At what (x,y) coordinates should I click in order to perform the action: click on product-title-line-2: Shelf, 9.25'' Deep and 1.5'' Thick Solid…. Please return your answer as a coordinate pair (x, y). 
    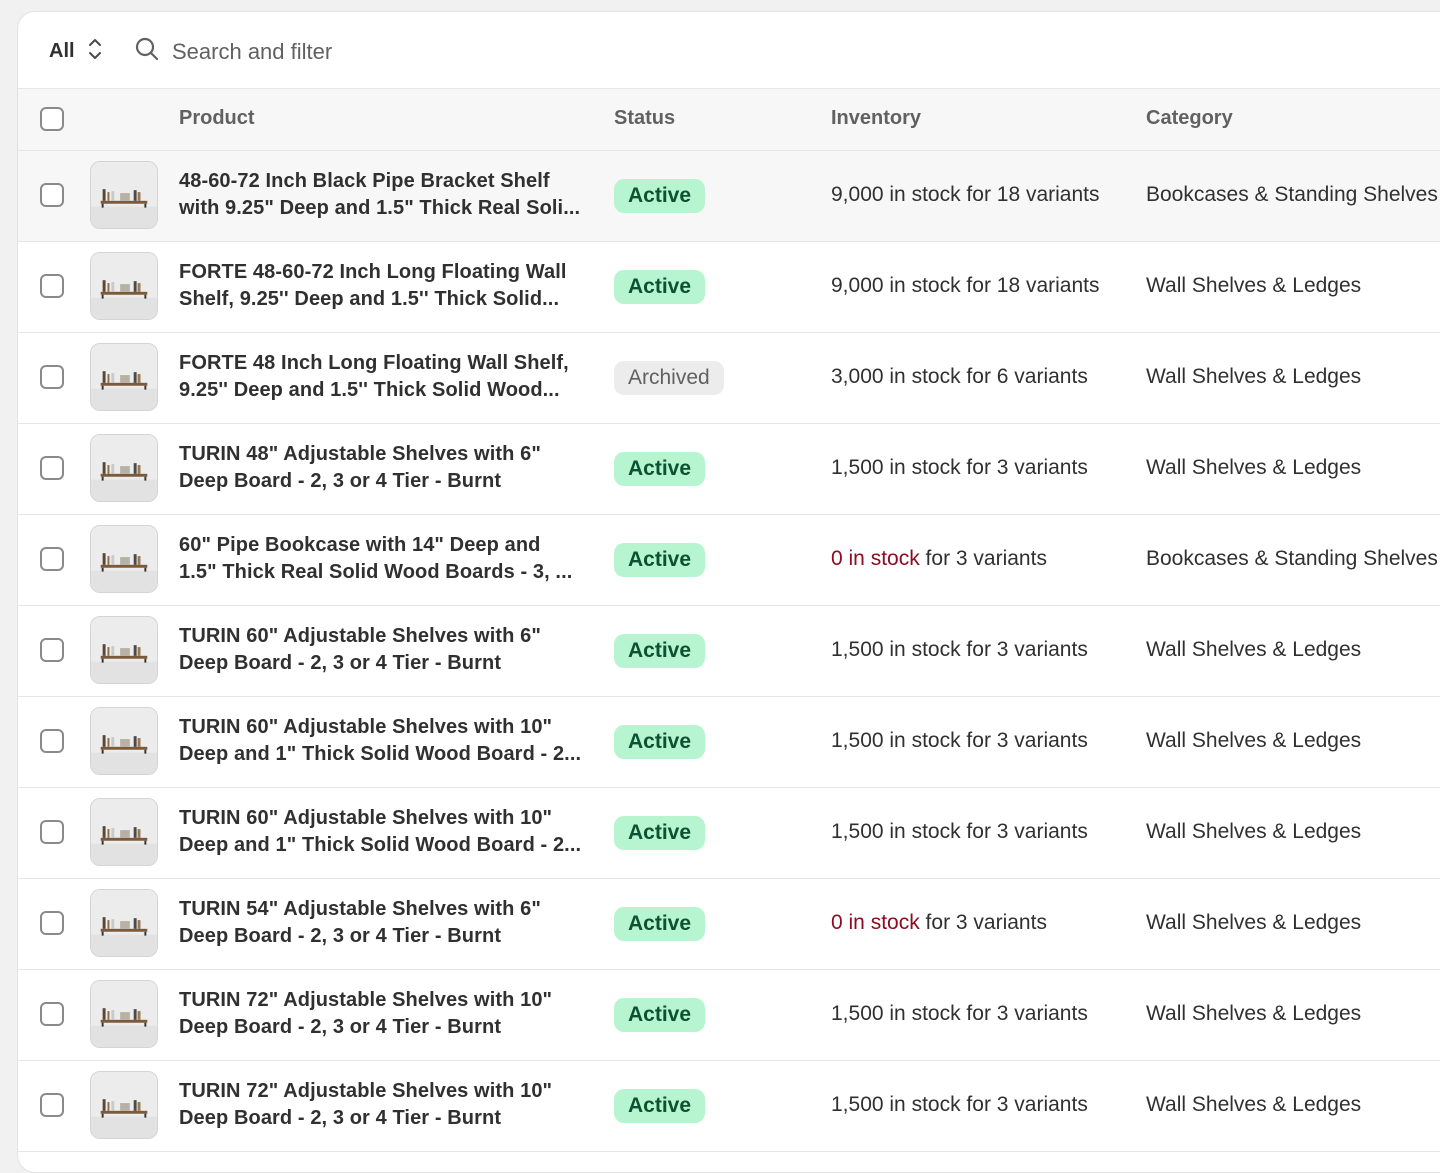
    Looking at the image, I should click on (369, 299).